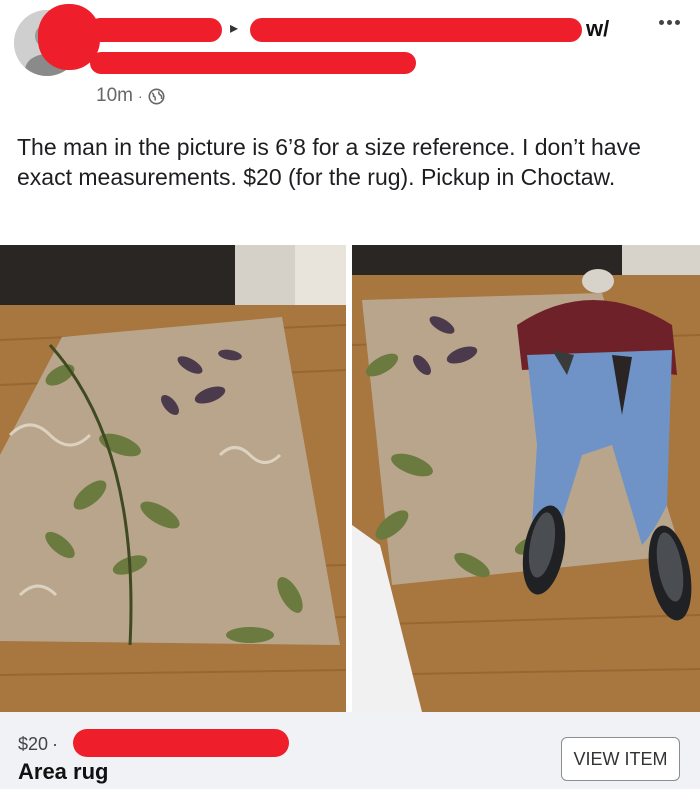  Describe the element at coordinates (181, 743) in the screenshot. I see `location-redaction` at that location.